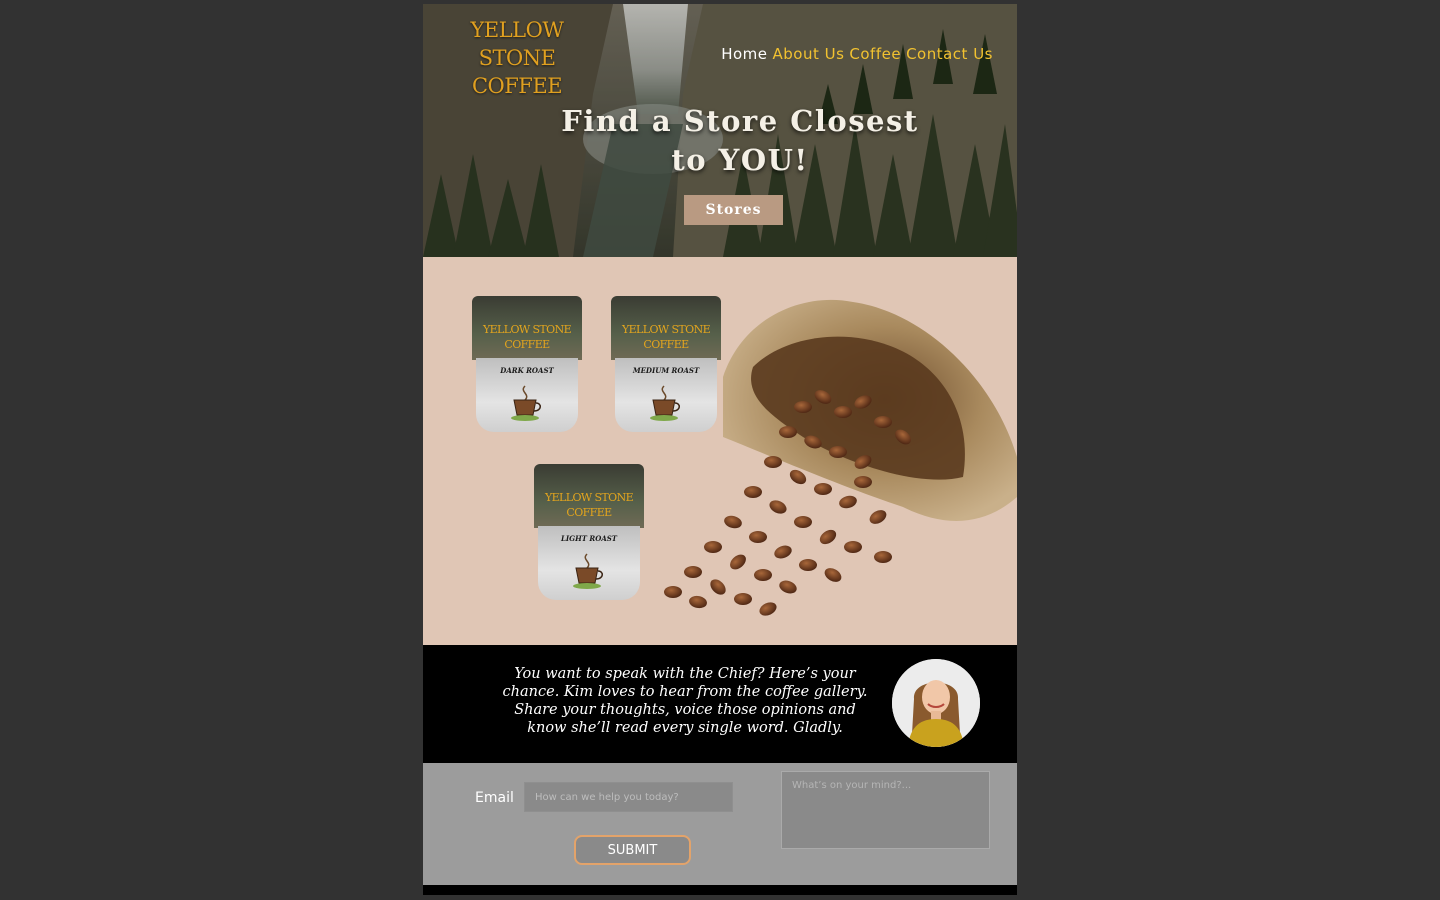 This screenshot has width=1440, height=900. Describe the element at coordinates (517, 86) in the screenshot. I see `logo-line-2: COFFEE` at that location.